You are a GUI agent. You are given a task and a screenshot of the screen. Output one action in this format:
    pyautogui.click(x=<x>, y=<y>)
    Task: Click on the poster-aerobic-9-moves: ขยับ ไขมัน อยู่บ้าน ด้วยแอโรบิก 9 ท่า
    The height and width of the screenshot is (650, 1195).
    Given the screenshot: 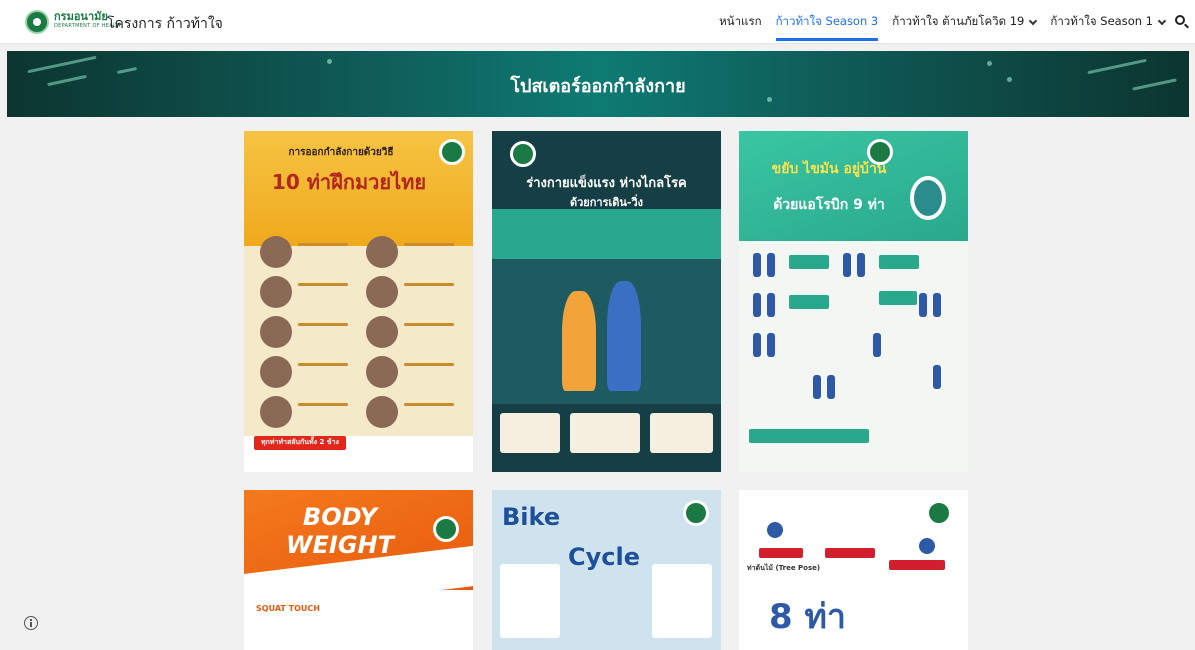 What is the action you would take?
    pyautogui.click(x=853, y=301)
    